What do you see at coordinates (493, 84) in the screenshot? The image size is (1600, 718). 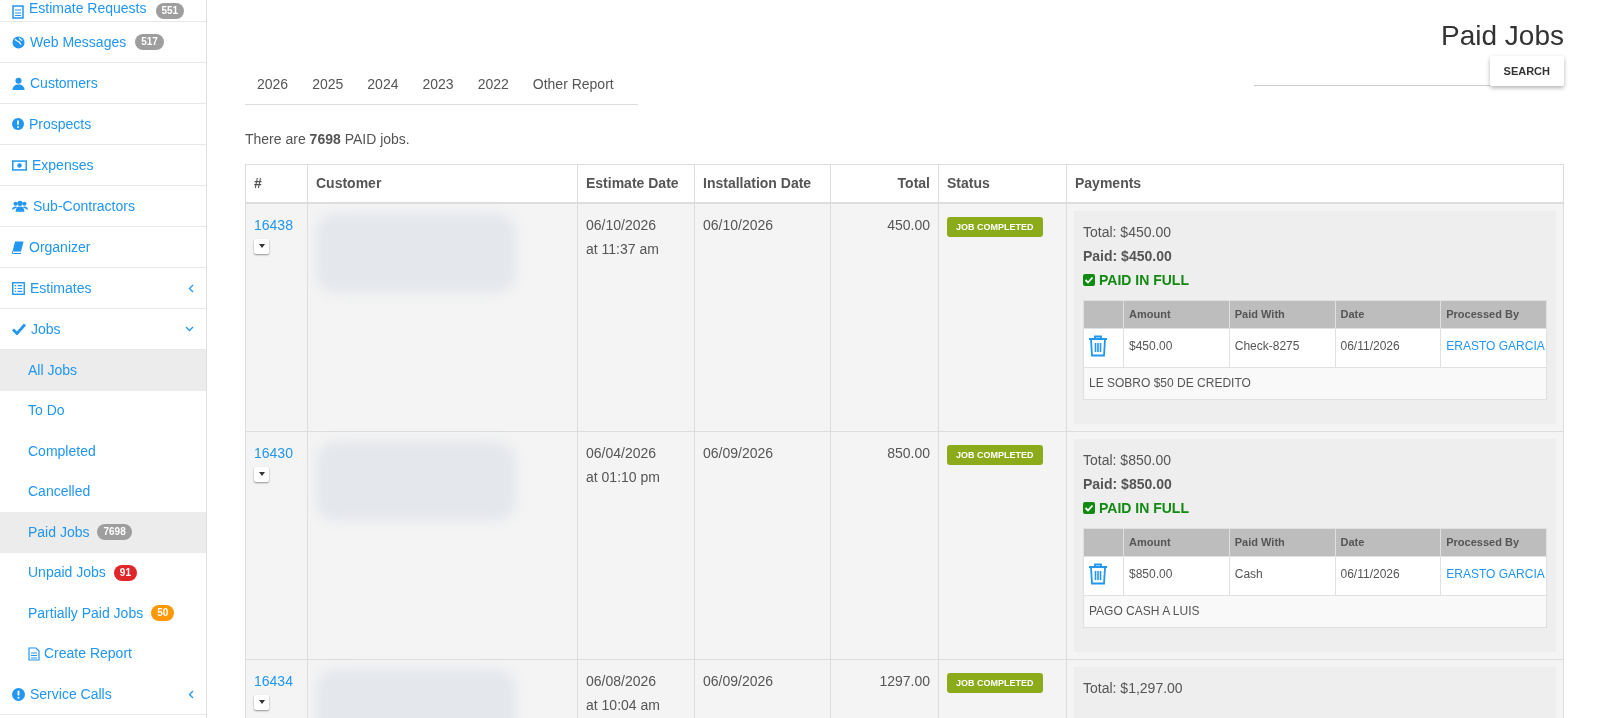 I see `year-tab: 2022` at bounding box center [493, 84].